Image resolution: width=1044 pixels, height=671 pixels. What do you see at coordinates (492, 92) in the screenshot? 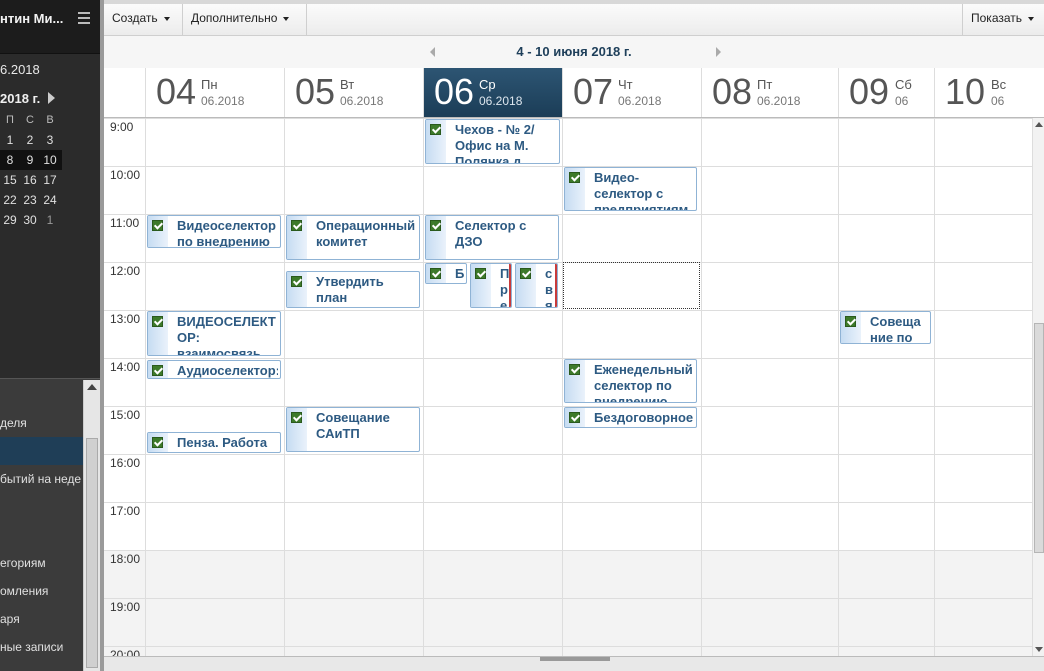
I see `day-header-wed-today: 06 Ср 06.2018` at bounding box center [492, 92].